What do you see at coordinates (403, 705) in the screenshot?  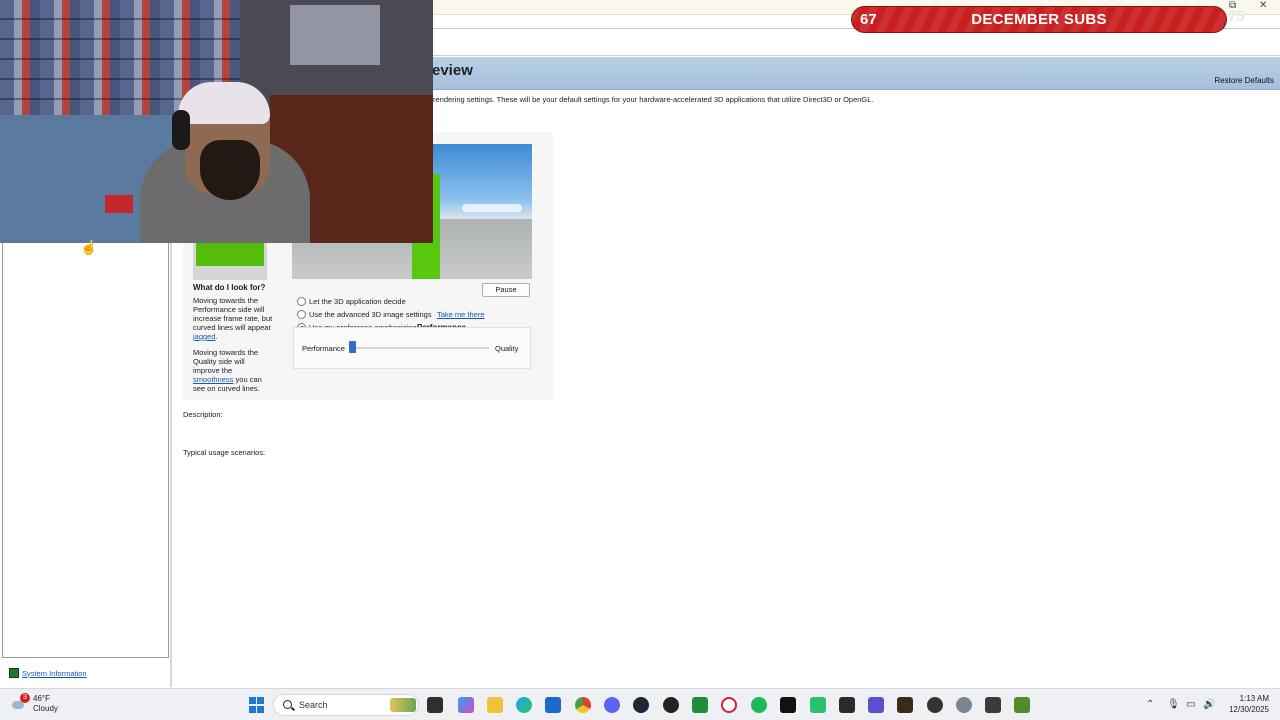 I see `search-highlight-icon` at bounding box center [403, 705].